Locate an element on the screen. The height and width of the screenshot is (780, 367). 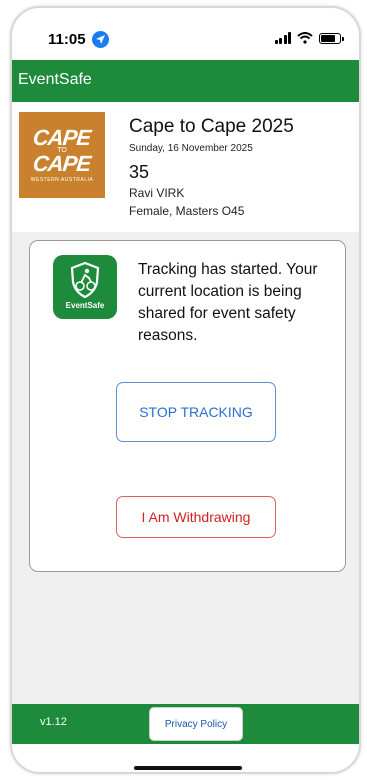
battery-icon is located at coordinates (331, 38).